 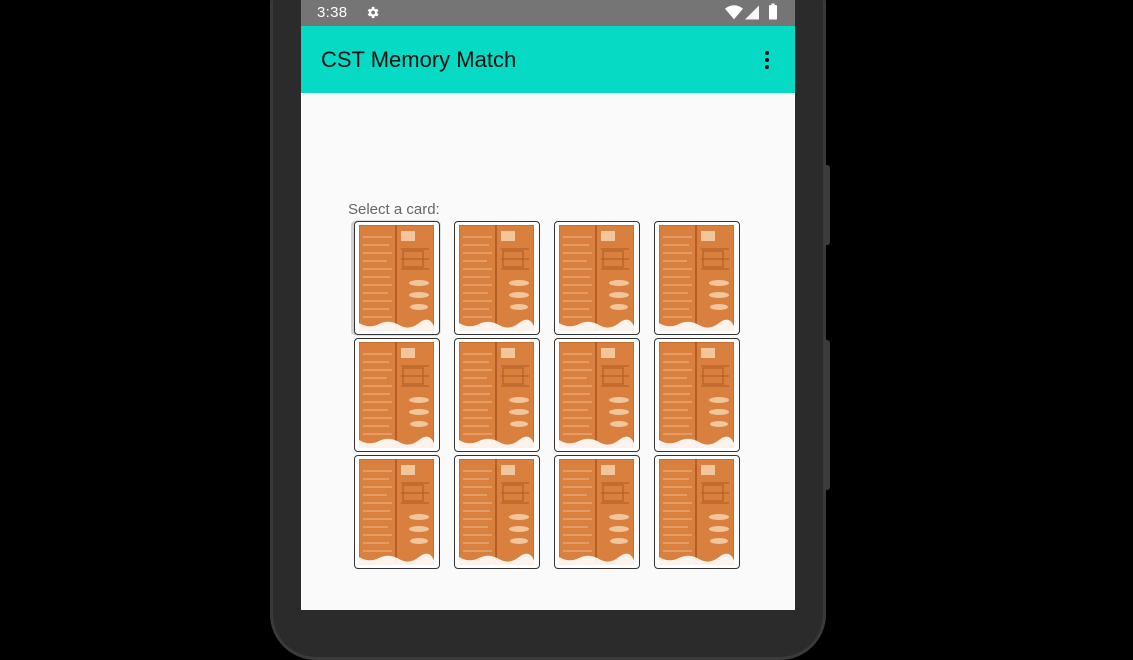 I want to click on gear-icon, so click(x=373, y=12).